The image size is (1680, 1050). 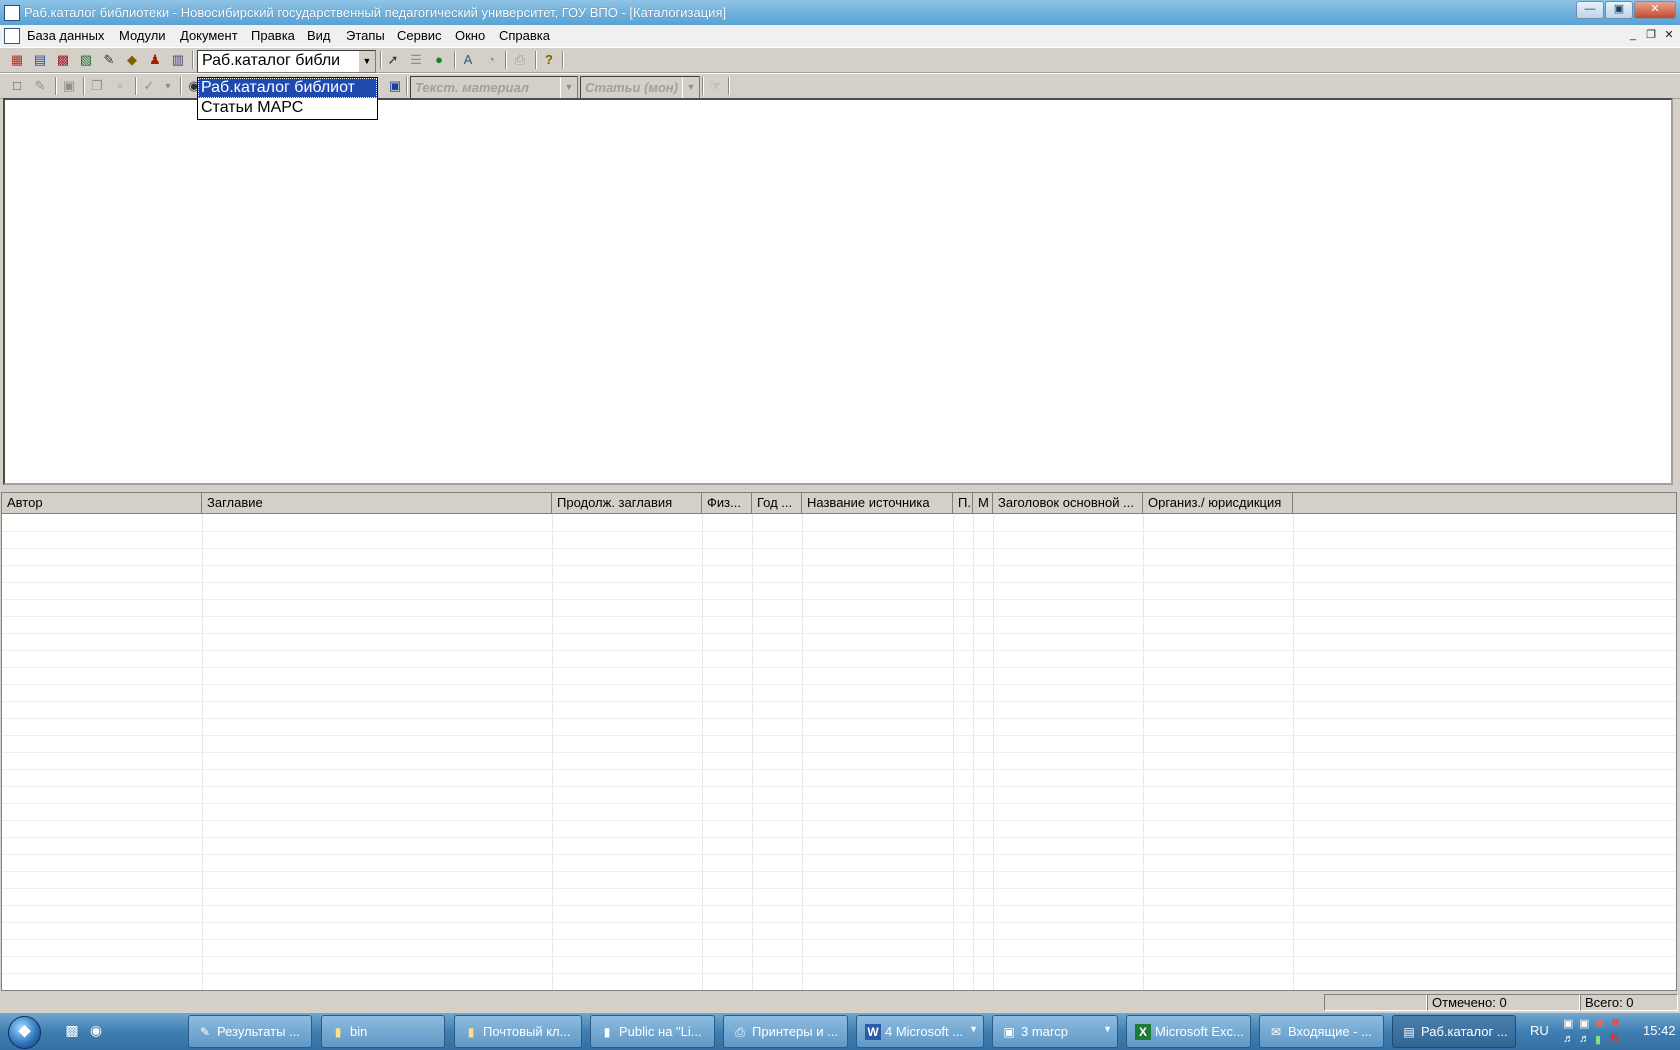 What do you see at coordinates (365, 35) in the screenshot?
I see `menu-stages: Этапы` at bounding box center [365, 35].